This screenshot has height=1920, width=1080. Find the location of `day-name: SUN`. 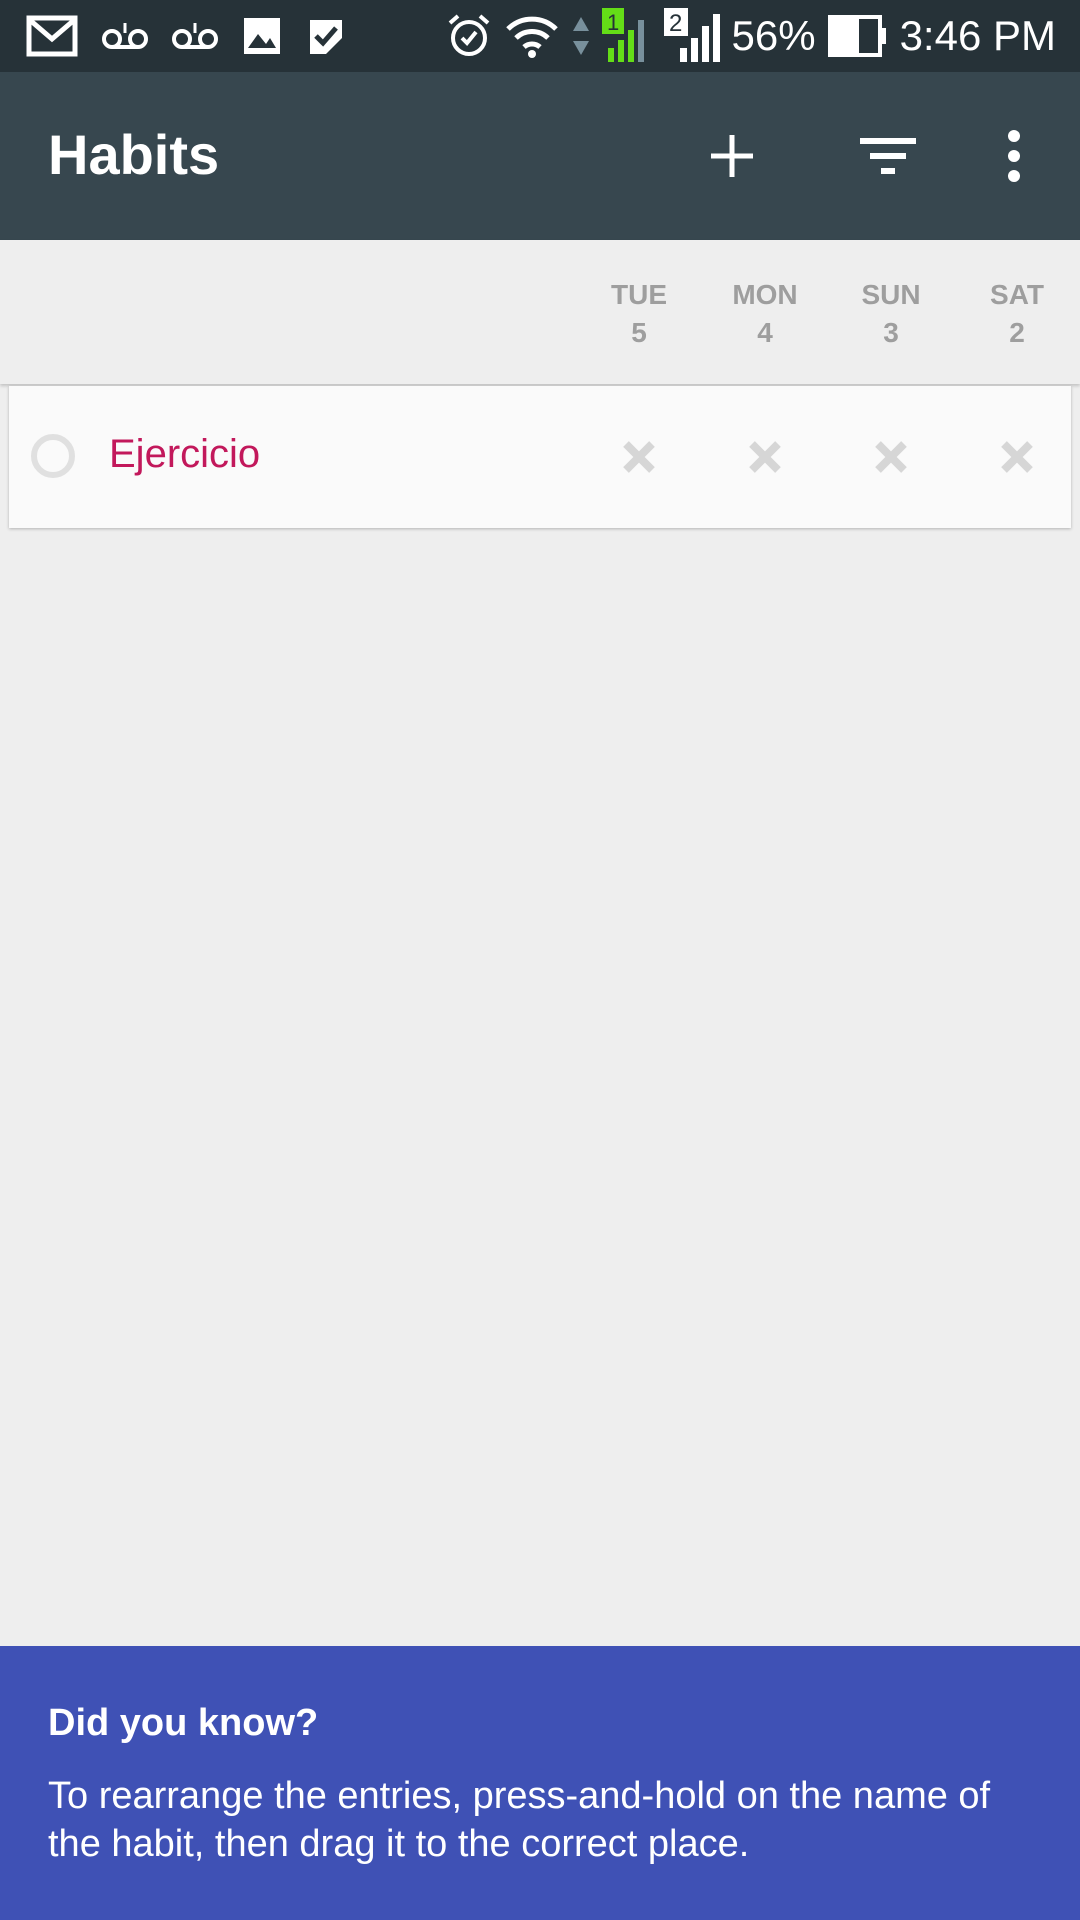

day-name: SUN is located at coordinates (891, 294).